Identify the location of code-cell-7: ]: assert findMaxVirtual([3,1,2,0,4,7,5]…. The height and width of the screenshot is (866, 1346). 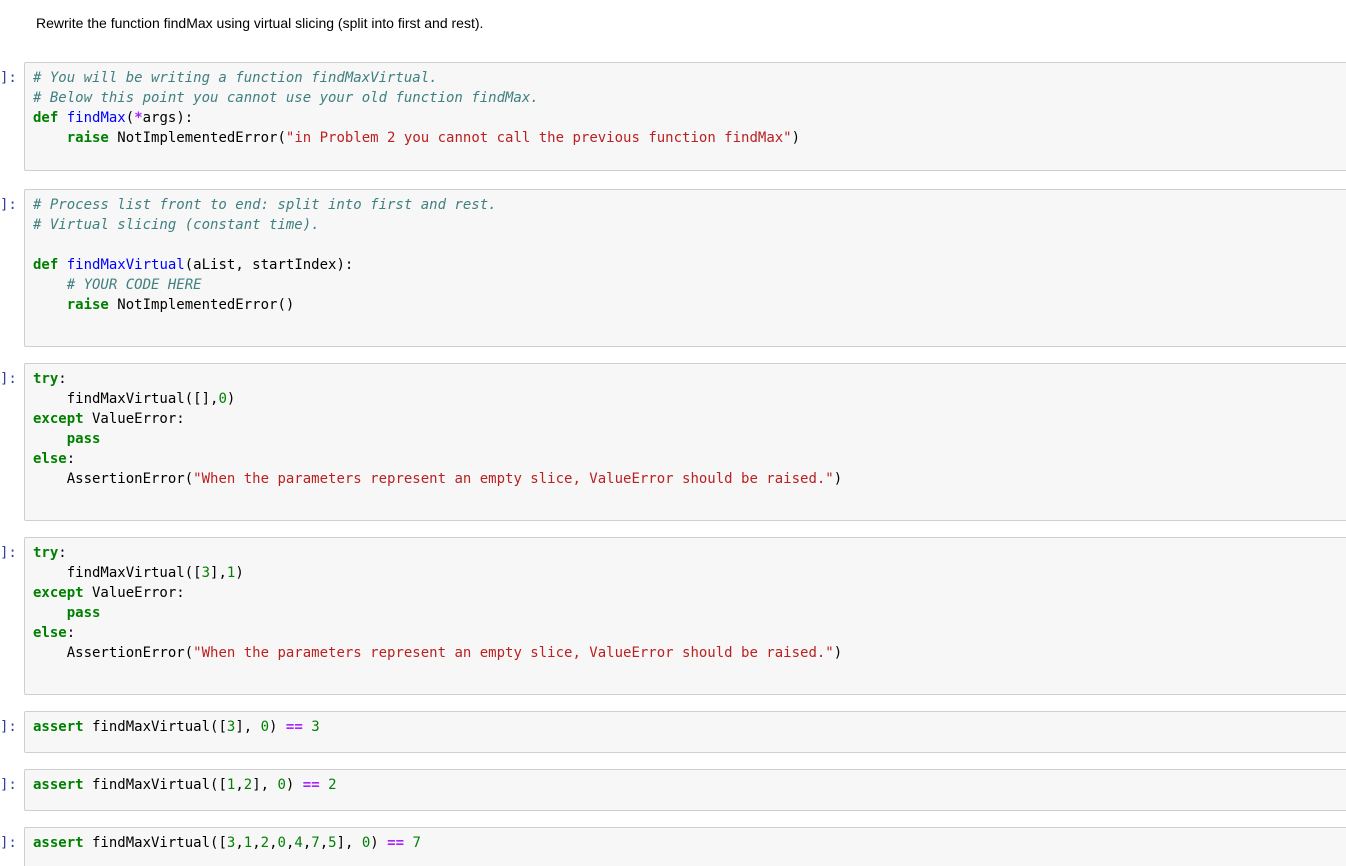
(673, 846).